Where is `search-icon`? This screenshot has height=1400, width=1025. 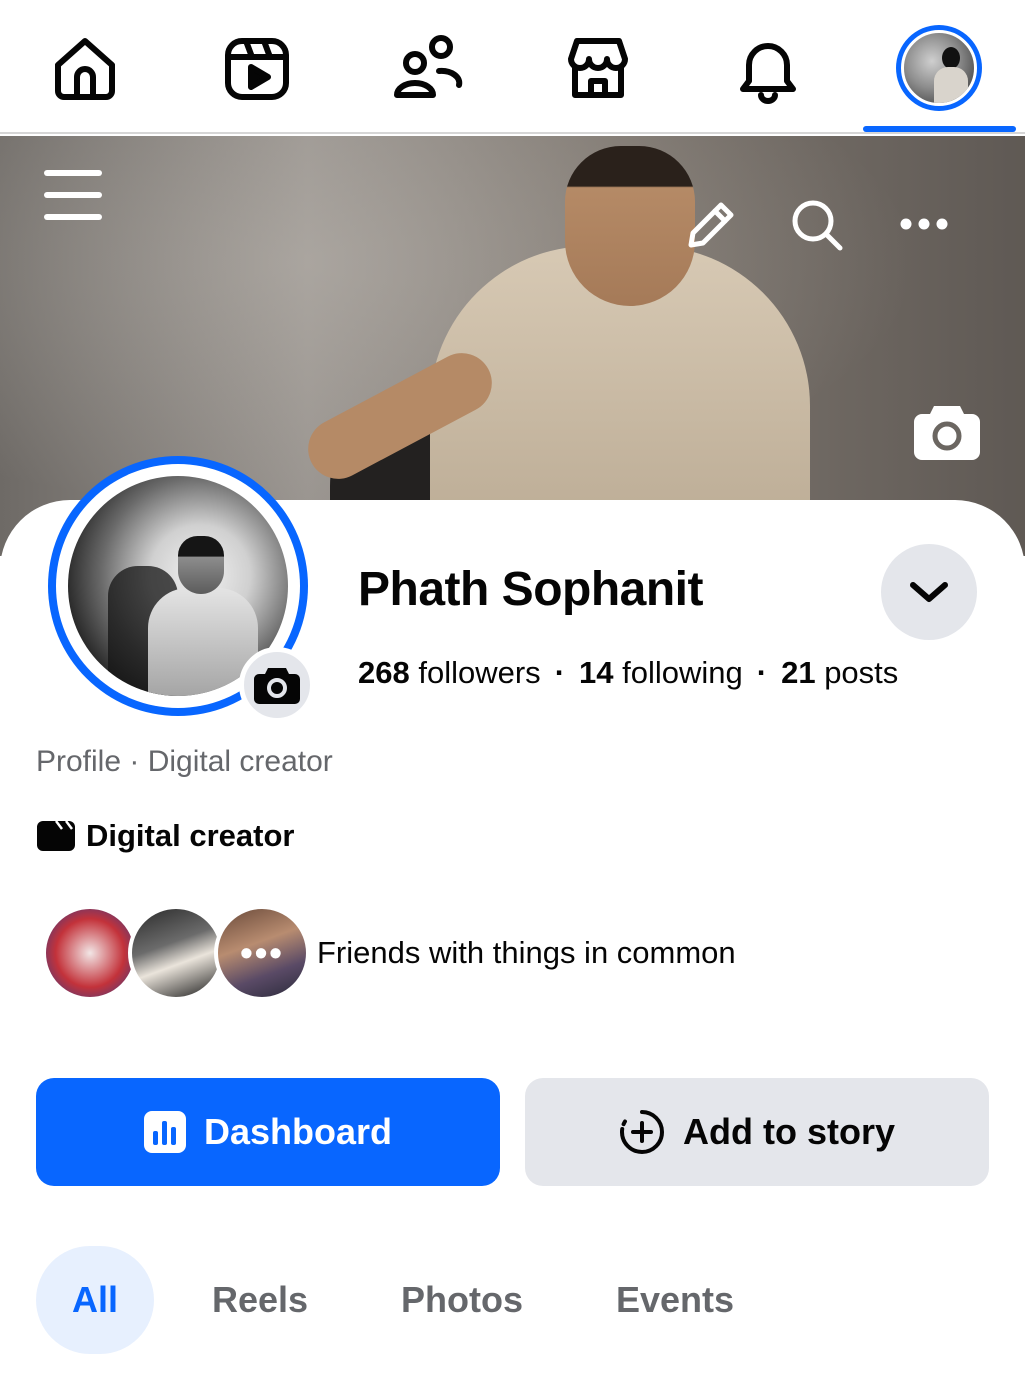
search-icon is located at coordinates (817, 225).